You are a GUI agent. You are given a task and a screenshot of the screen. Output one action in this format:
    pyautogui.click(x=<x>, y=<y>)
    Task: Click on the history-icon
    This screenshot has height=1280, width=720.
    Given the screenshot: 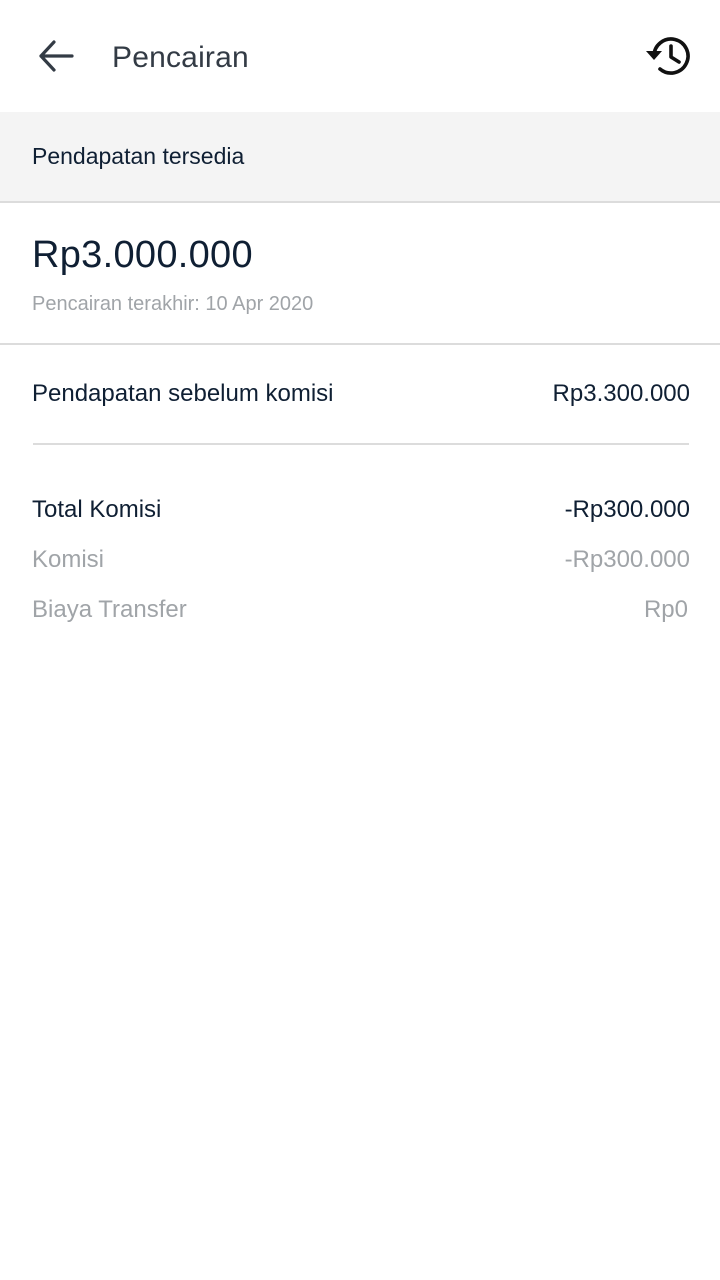 What is the action you would take?
    pyautogui.click(x=668, y=56)
    